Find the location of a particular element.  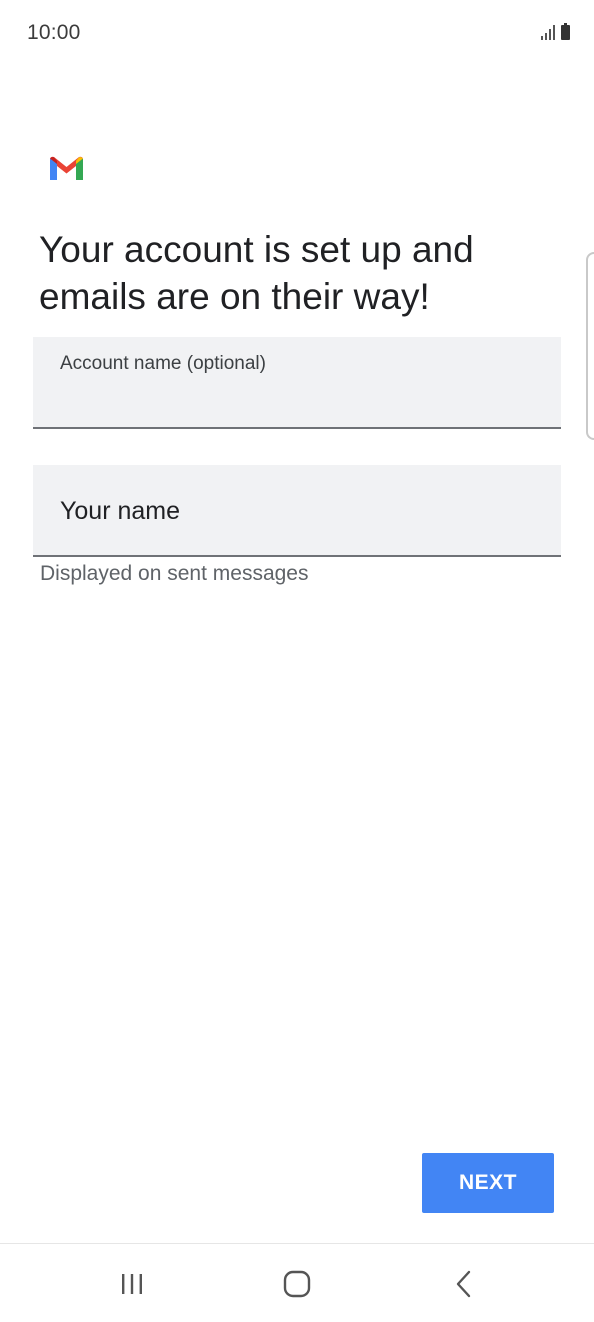

your-name-helper-text: Displayed on sent messages is located at coordinates (174, 573).